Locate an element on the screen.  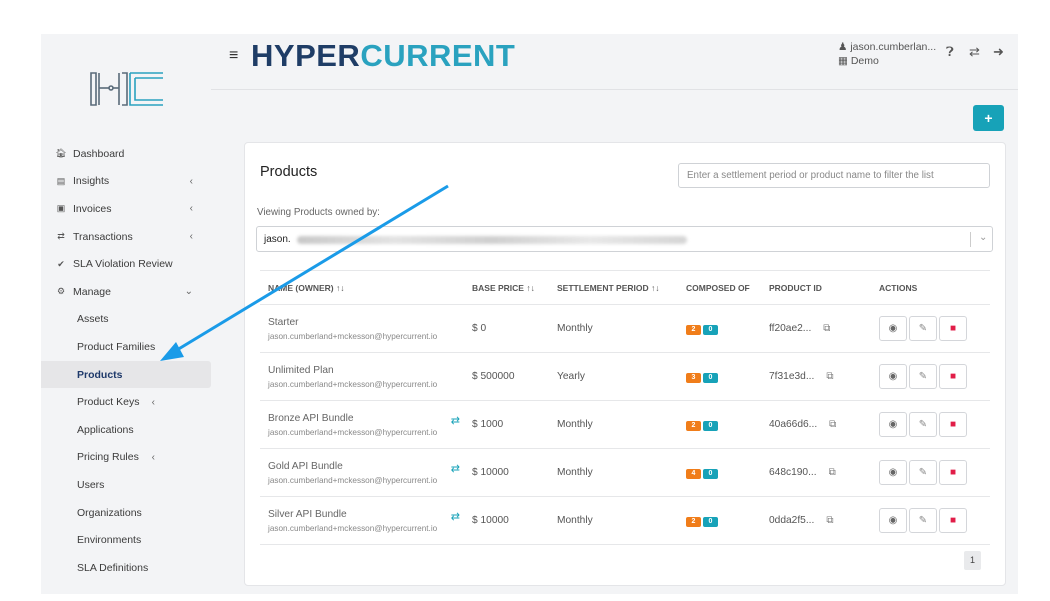
product-name: Gold API Bundle is located at coordinates (370, 466).